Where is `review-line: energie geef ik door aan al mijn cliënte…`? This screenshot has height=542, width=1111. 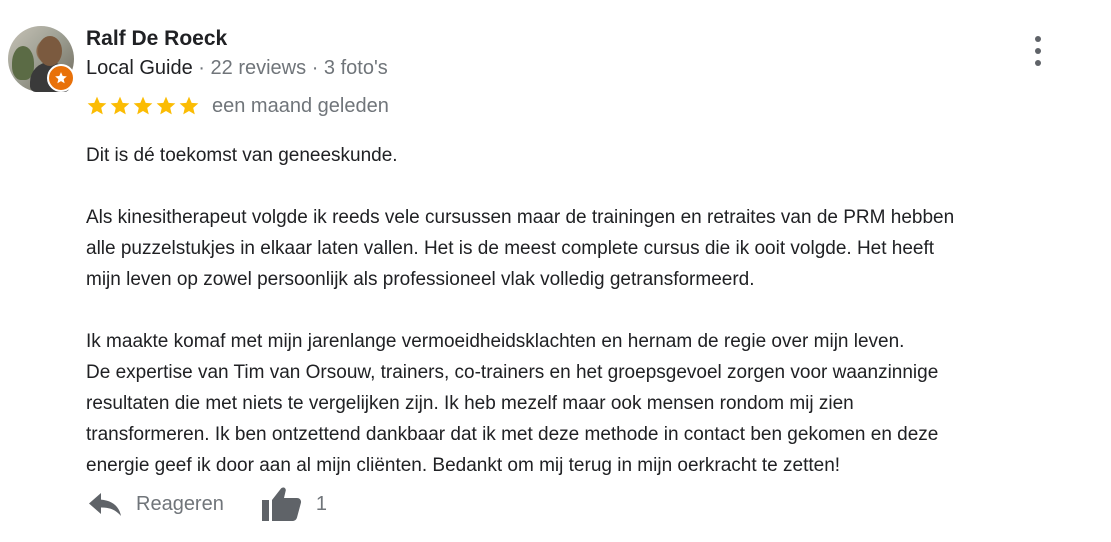 review-line: energie geef ik door aan al mijn cliënte… is located at coordinates (463, 465).